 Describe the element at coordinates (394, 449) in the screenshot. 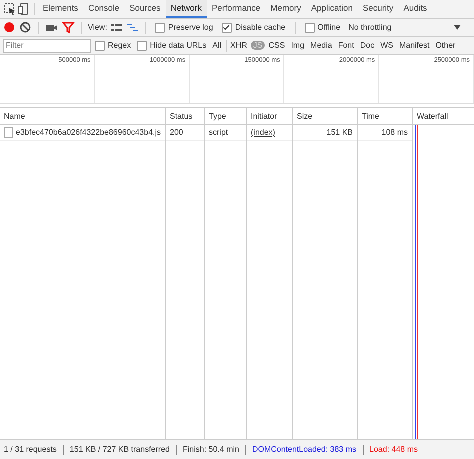

I see `status-text: Load: 448 ms` at that location.